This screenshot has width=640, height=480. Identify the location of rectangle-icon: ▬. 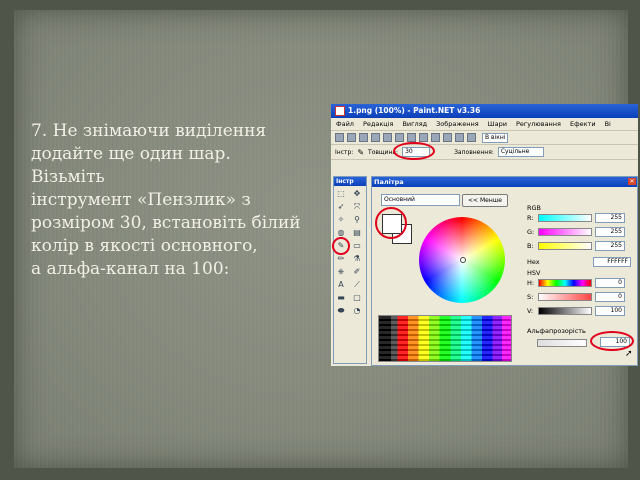
(341, 298).